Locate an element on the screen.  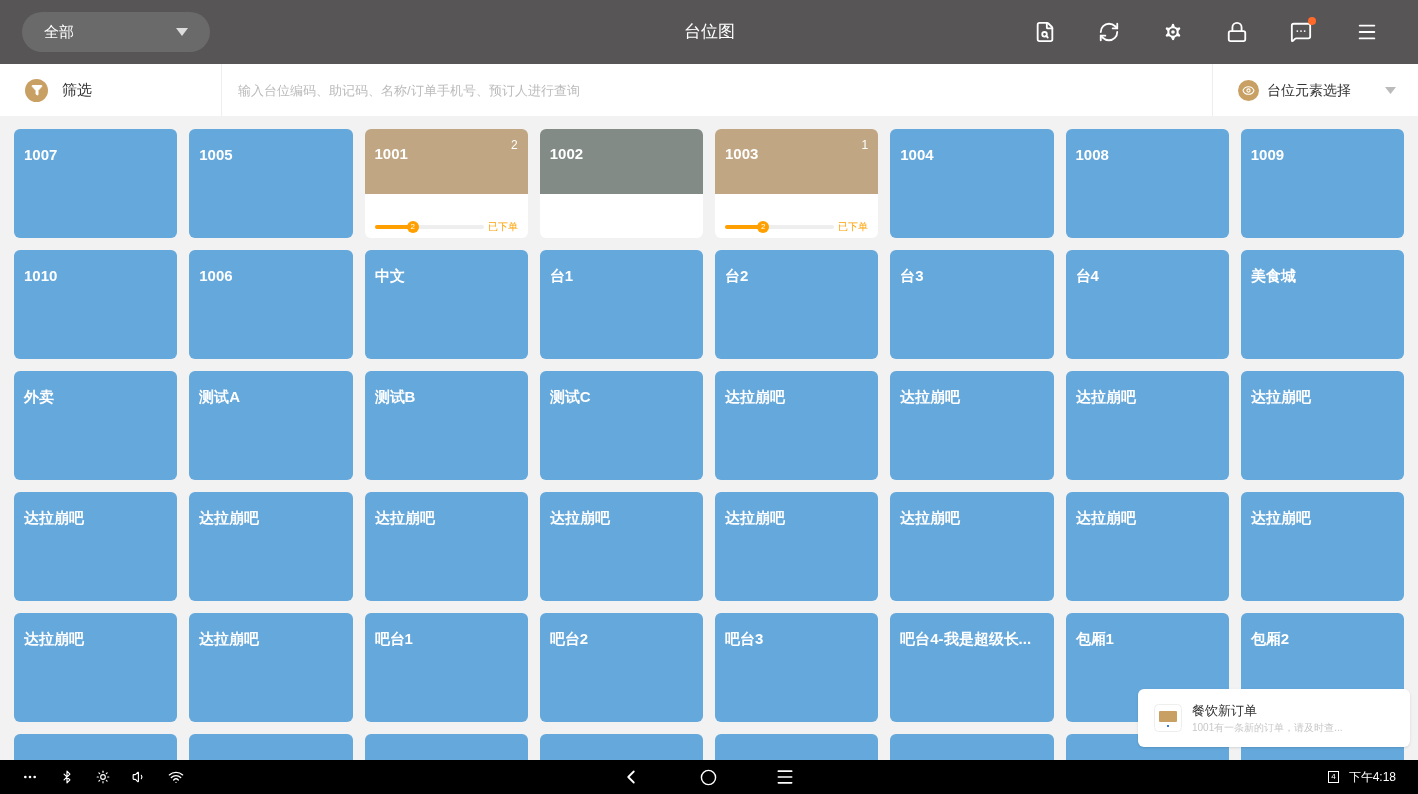
table-name: 测试B is located at coordinates (395, 396).